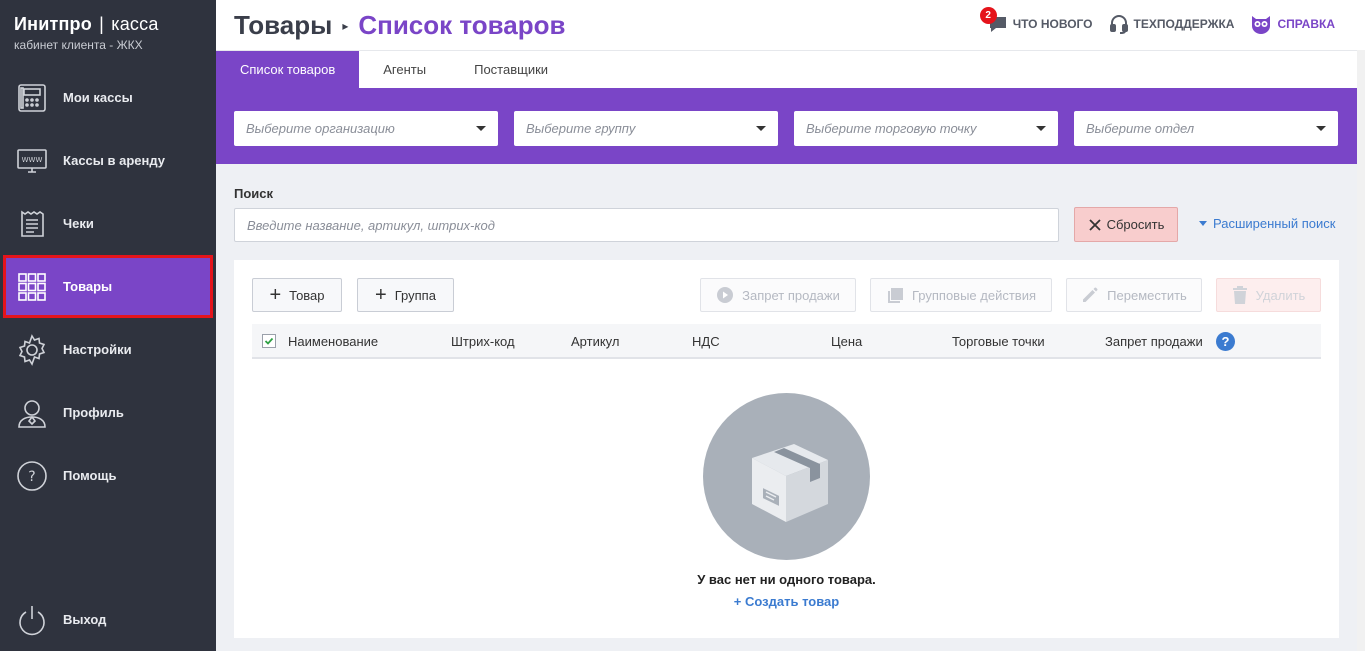 This screenshot has height=651, width=1365. I want to click on sidebar-item-logout: Выход, so click(108, 619).